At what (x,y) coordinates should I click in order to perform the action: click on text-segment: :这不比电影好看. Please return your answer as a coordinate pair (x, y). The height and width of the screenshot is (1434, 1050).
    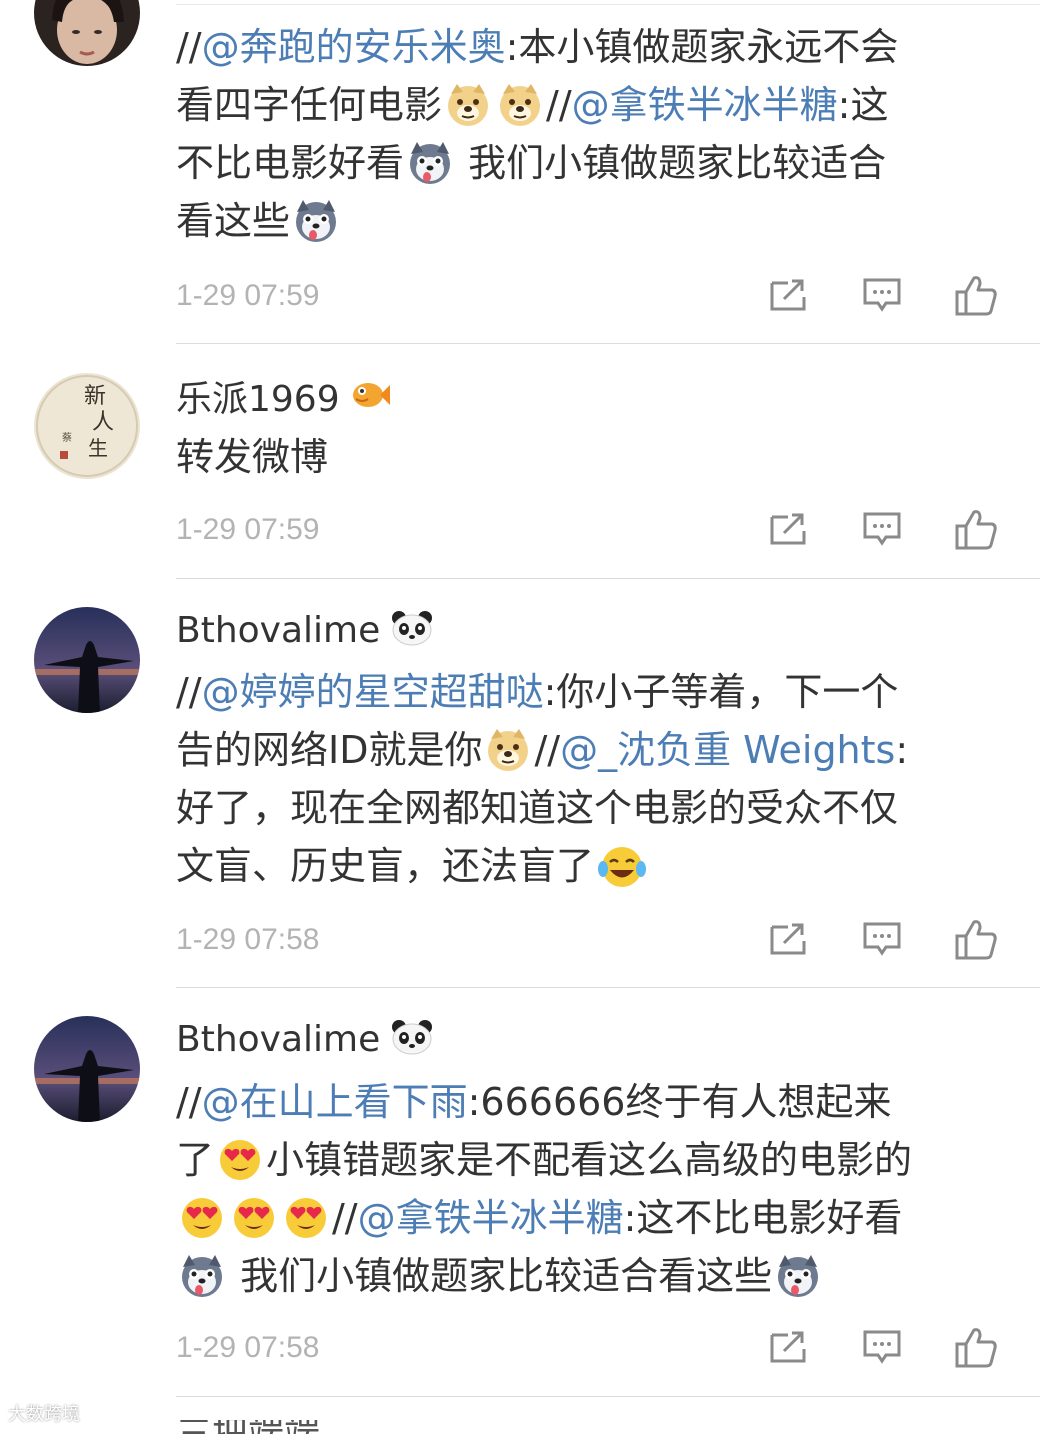
    Looking at the image, I should click on (763, 1218).